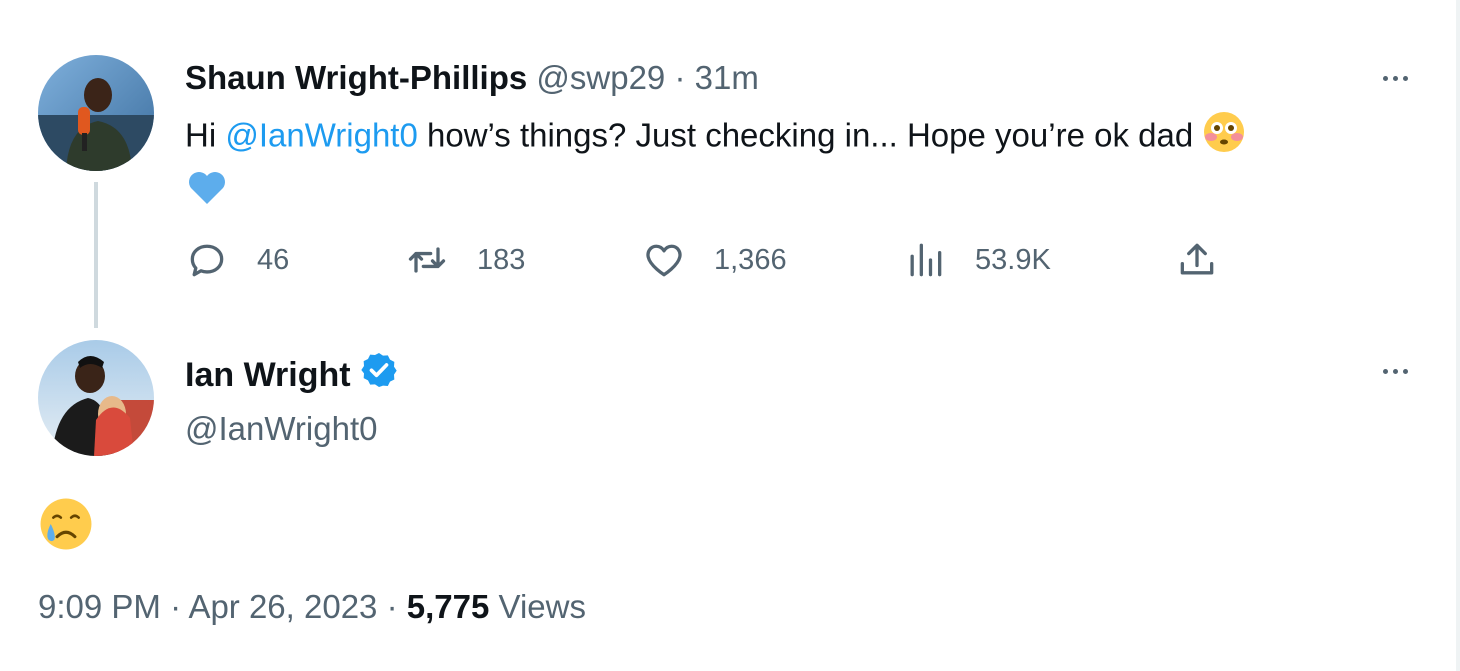 The width and height of the screenshot is (1460, 671). What do you see at coordinates (268, 375) in the screenshot?
I see `reply-display-name: Ian Wright` at bounding box center [268, 375].